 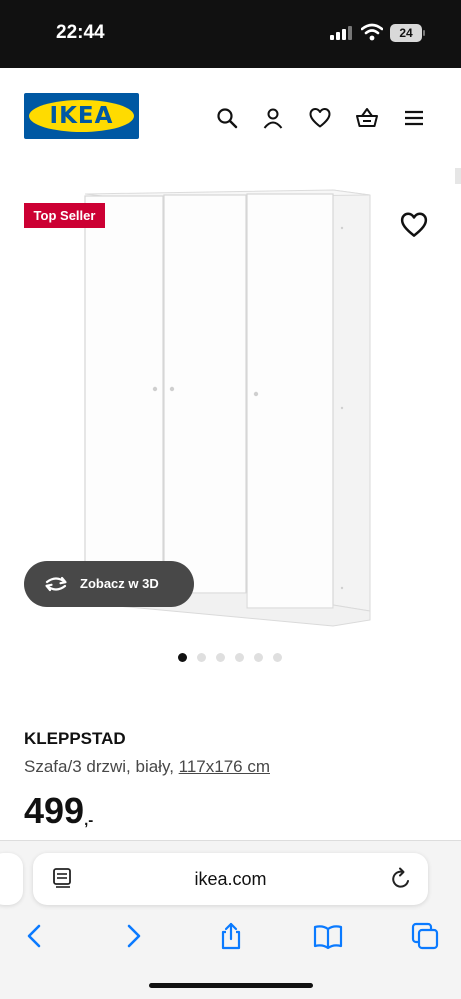 What do you see at coordinates (328, 936) in the screenshot?
I see `bookmarks-icon` at bounding box center [328, 936].